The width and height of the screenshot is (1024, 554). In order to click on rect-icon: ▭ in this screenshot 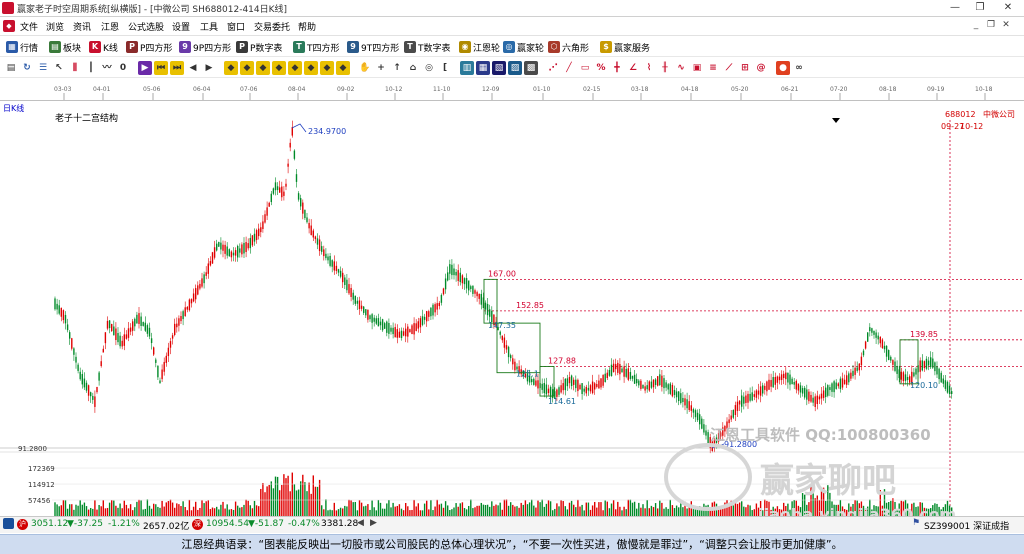, I will do `click(585, 68)`.